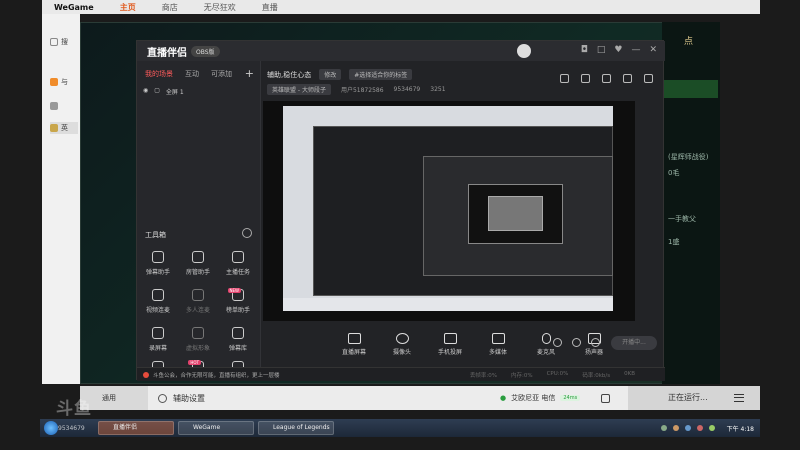  What do you see at coordinates (157, 91) in the screenshot?
I see `lock-icon: ▢` at bounding box center [157, 91].